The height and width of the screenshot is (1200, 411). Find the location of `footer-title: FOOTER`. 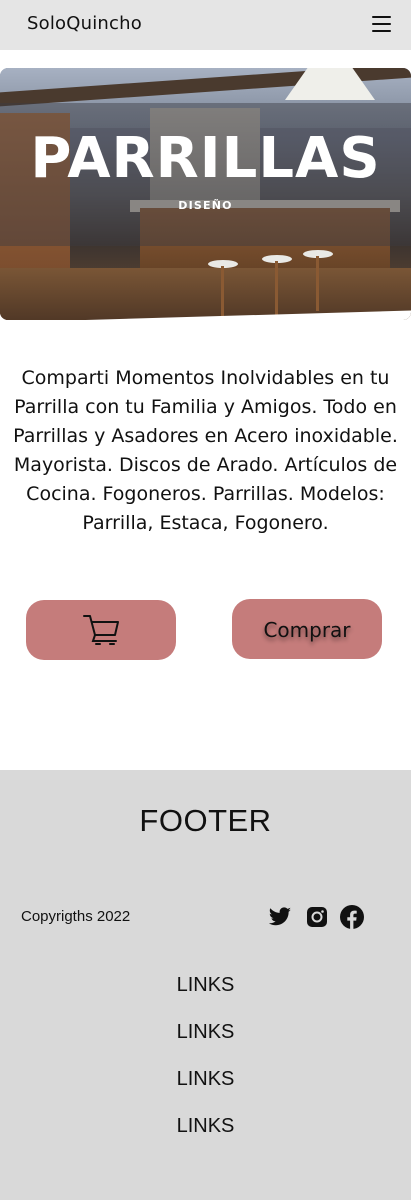

footer-title: FOOTER is located at coordinates (205, 820).